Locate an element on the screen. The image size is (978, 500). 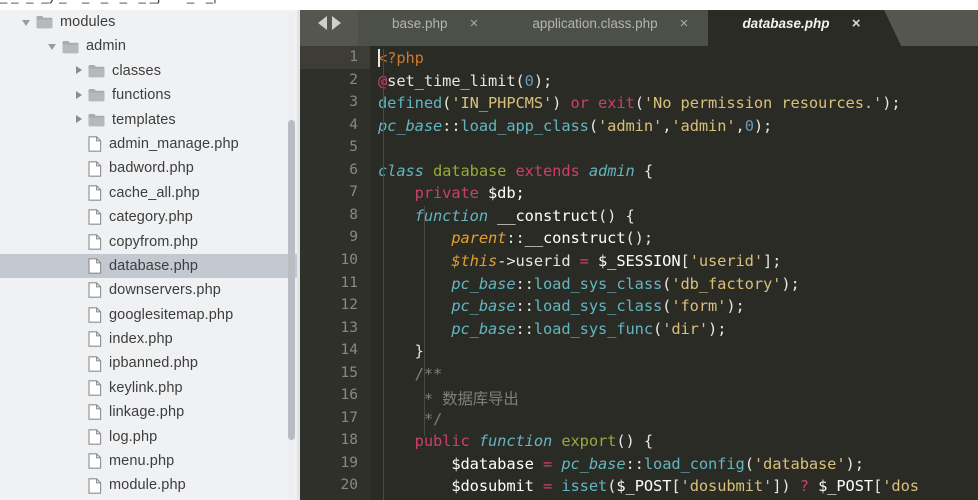
code-line: pc_base::load_sys_func('dir'); is located at coordinates (552, 329).